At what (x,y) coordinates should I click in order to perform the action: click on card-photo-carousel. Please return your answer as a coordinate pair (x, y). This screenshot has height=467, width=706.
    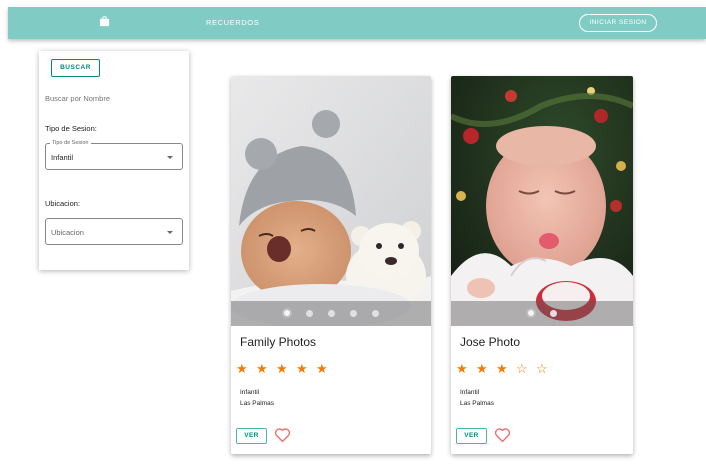
    Looking at the image, I should click on (542, 201).